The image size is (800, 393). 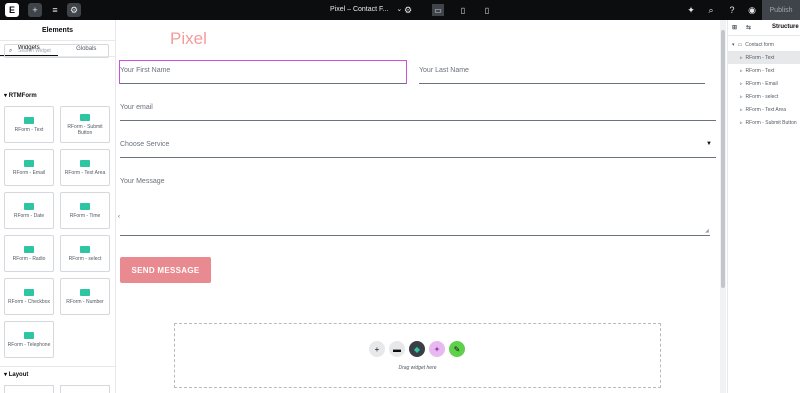 I want to click on mobile-icon: ▯, so click(x=487, y=10).